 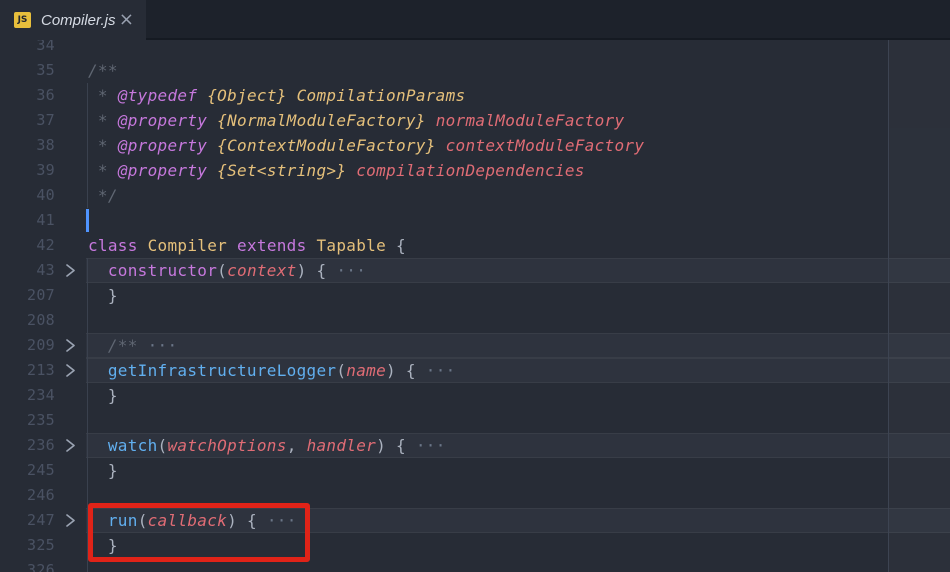 I want to click on gutter: 39, so click(x=43, y=170).